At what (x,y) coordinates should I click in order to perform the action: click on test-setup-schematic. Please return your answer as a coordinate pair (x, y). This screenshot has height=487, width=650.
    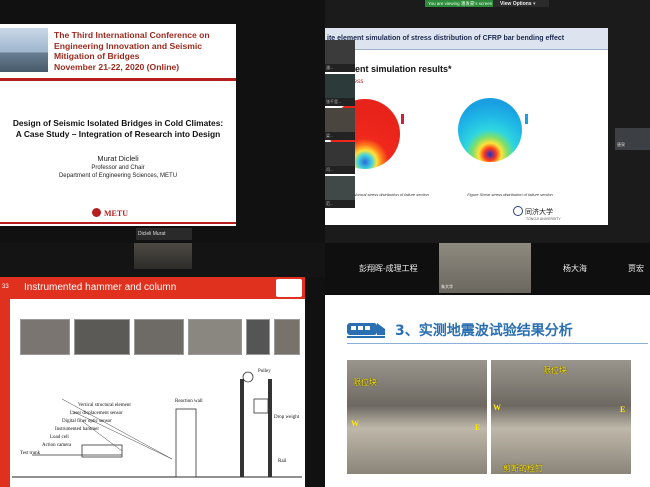
    Looking at the image, I should click on (157, 424).